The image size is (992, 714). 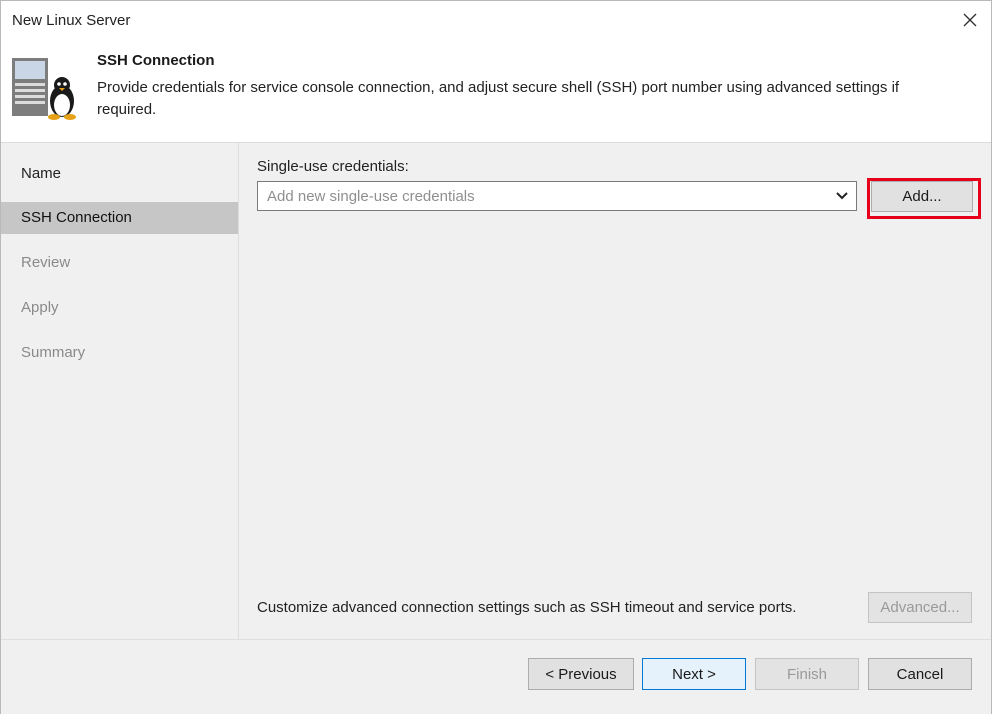 What do you see at coordinates (920, 674) in the screenshot?
I see `cancel-button: Cancel` at bounding box center [920, 674].